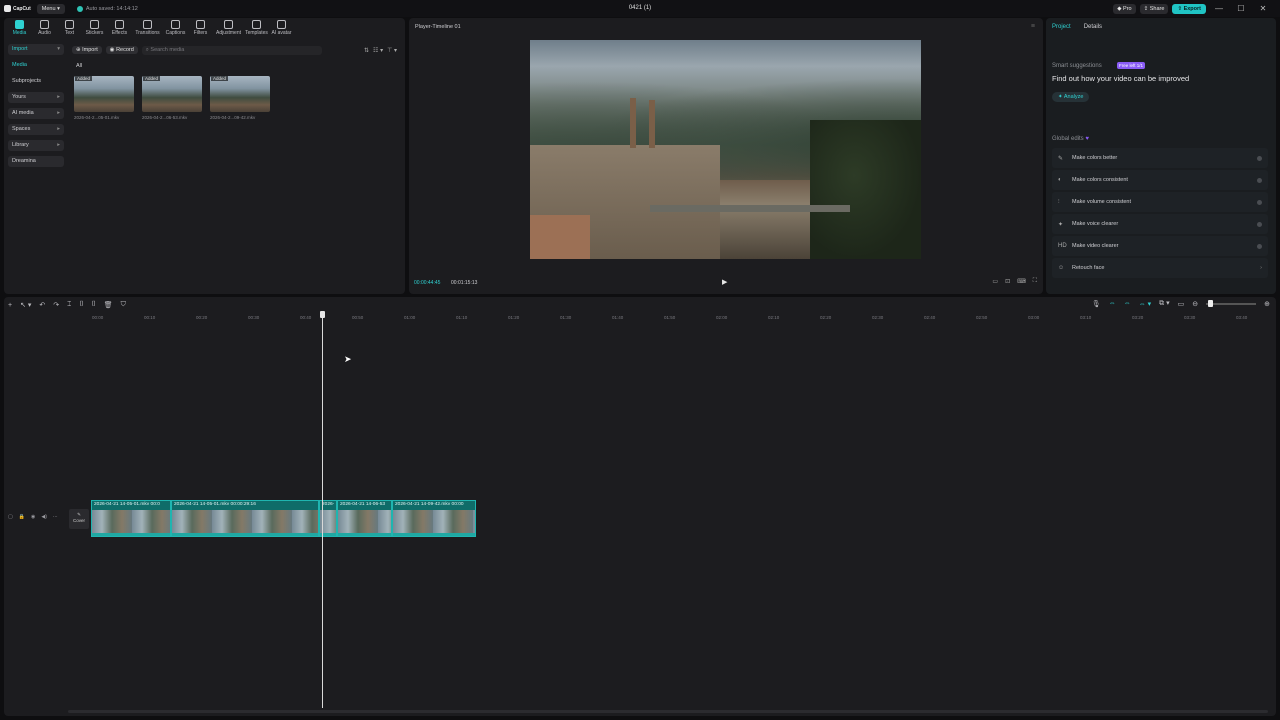 The height and width of the screenshot is (720, 1280). I want to click on hamburger-menu-icon: ≡, so click(1033, 26).